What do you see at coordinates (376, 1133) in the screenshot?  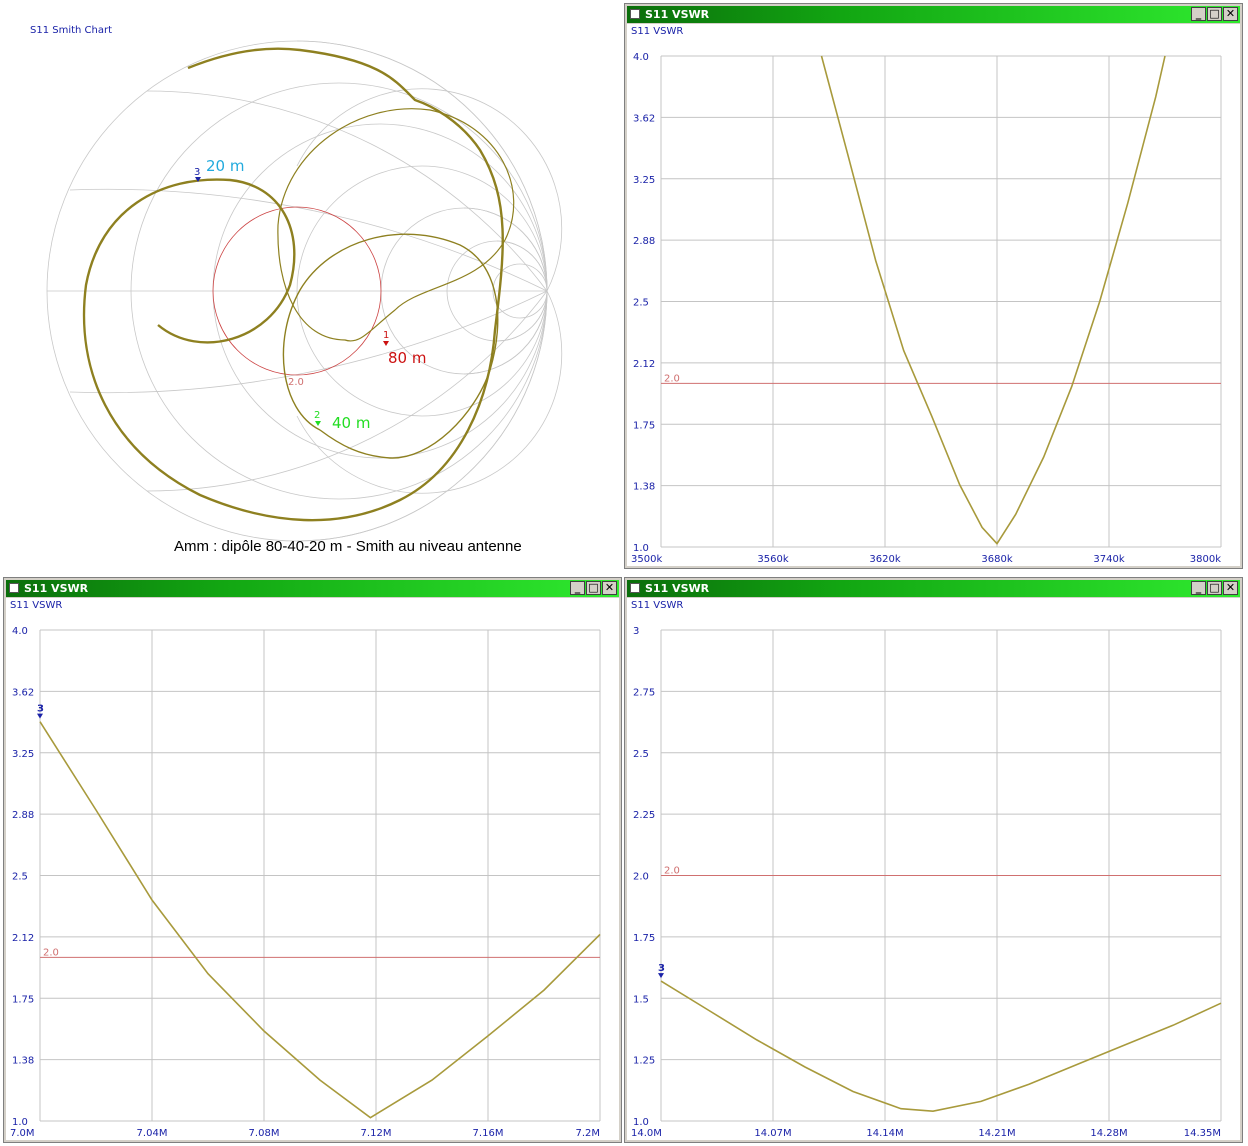 I see `x-tick-label: 7.12M` at bounding box center [376, 1133].